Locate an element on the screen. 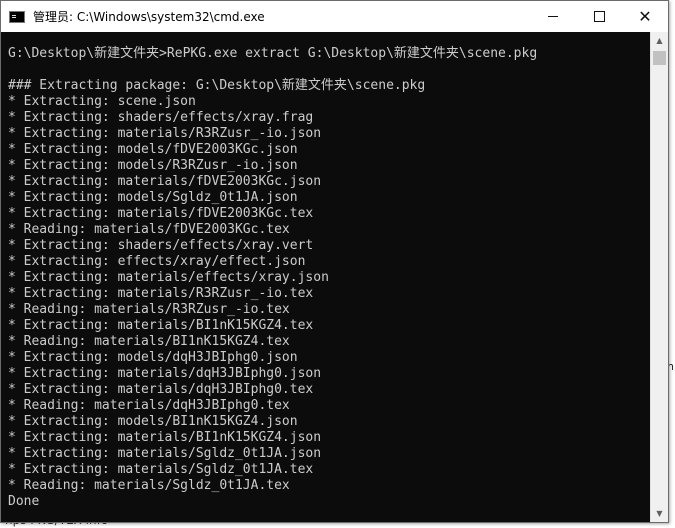 The image size is (675, 528). console-output-line: * Extracting: models/Sgldz_0t1JA.json is located at coordinates (153, 197).